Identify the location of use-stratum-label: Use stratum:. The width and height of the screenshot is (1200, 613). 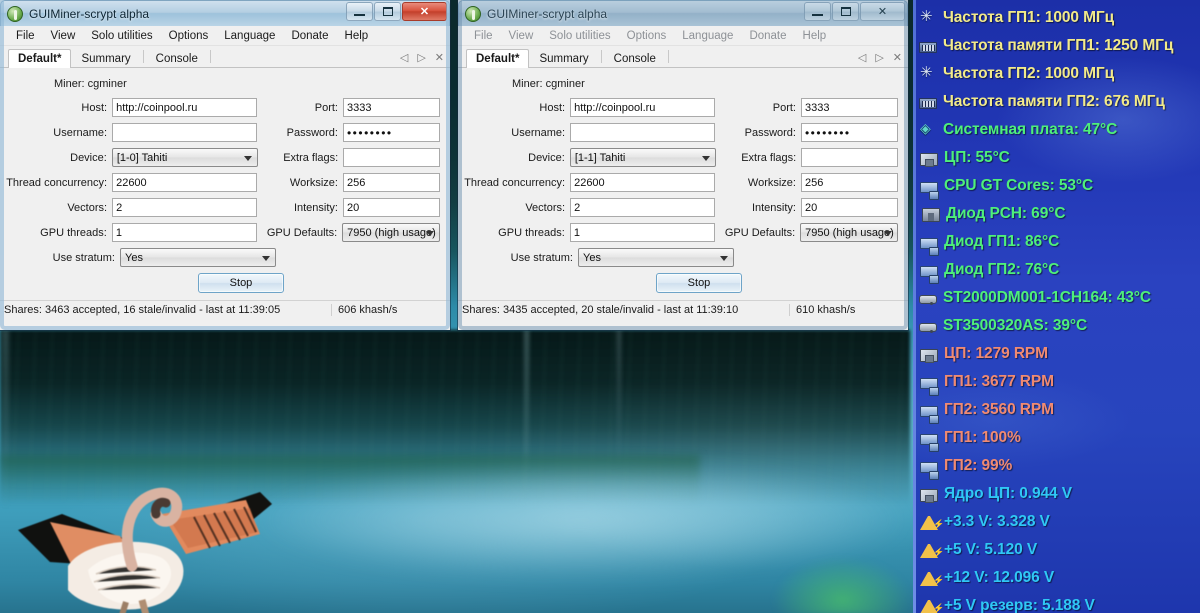
(83, 257).